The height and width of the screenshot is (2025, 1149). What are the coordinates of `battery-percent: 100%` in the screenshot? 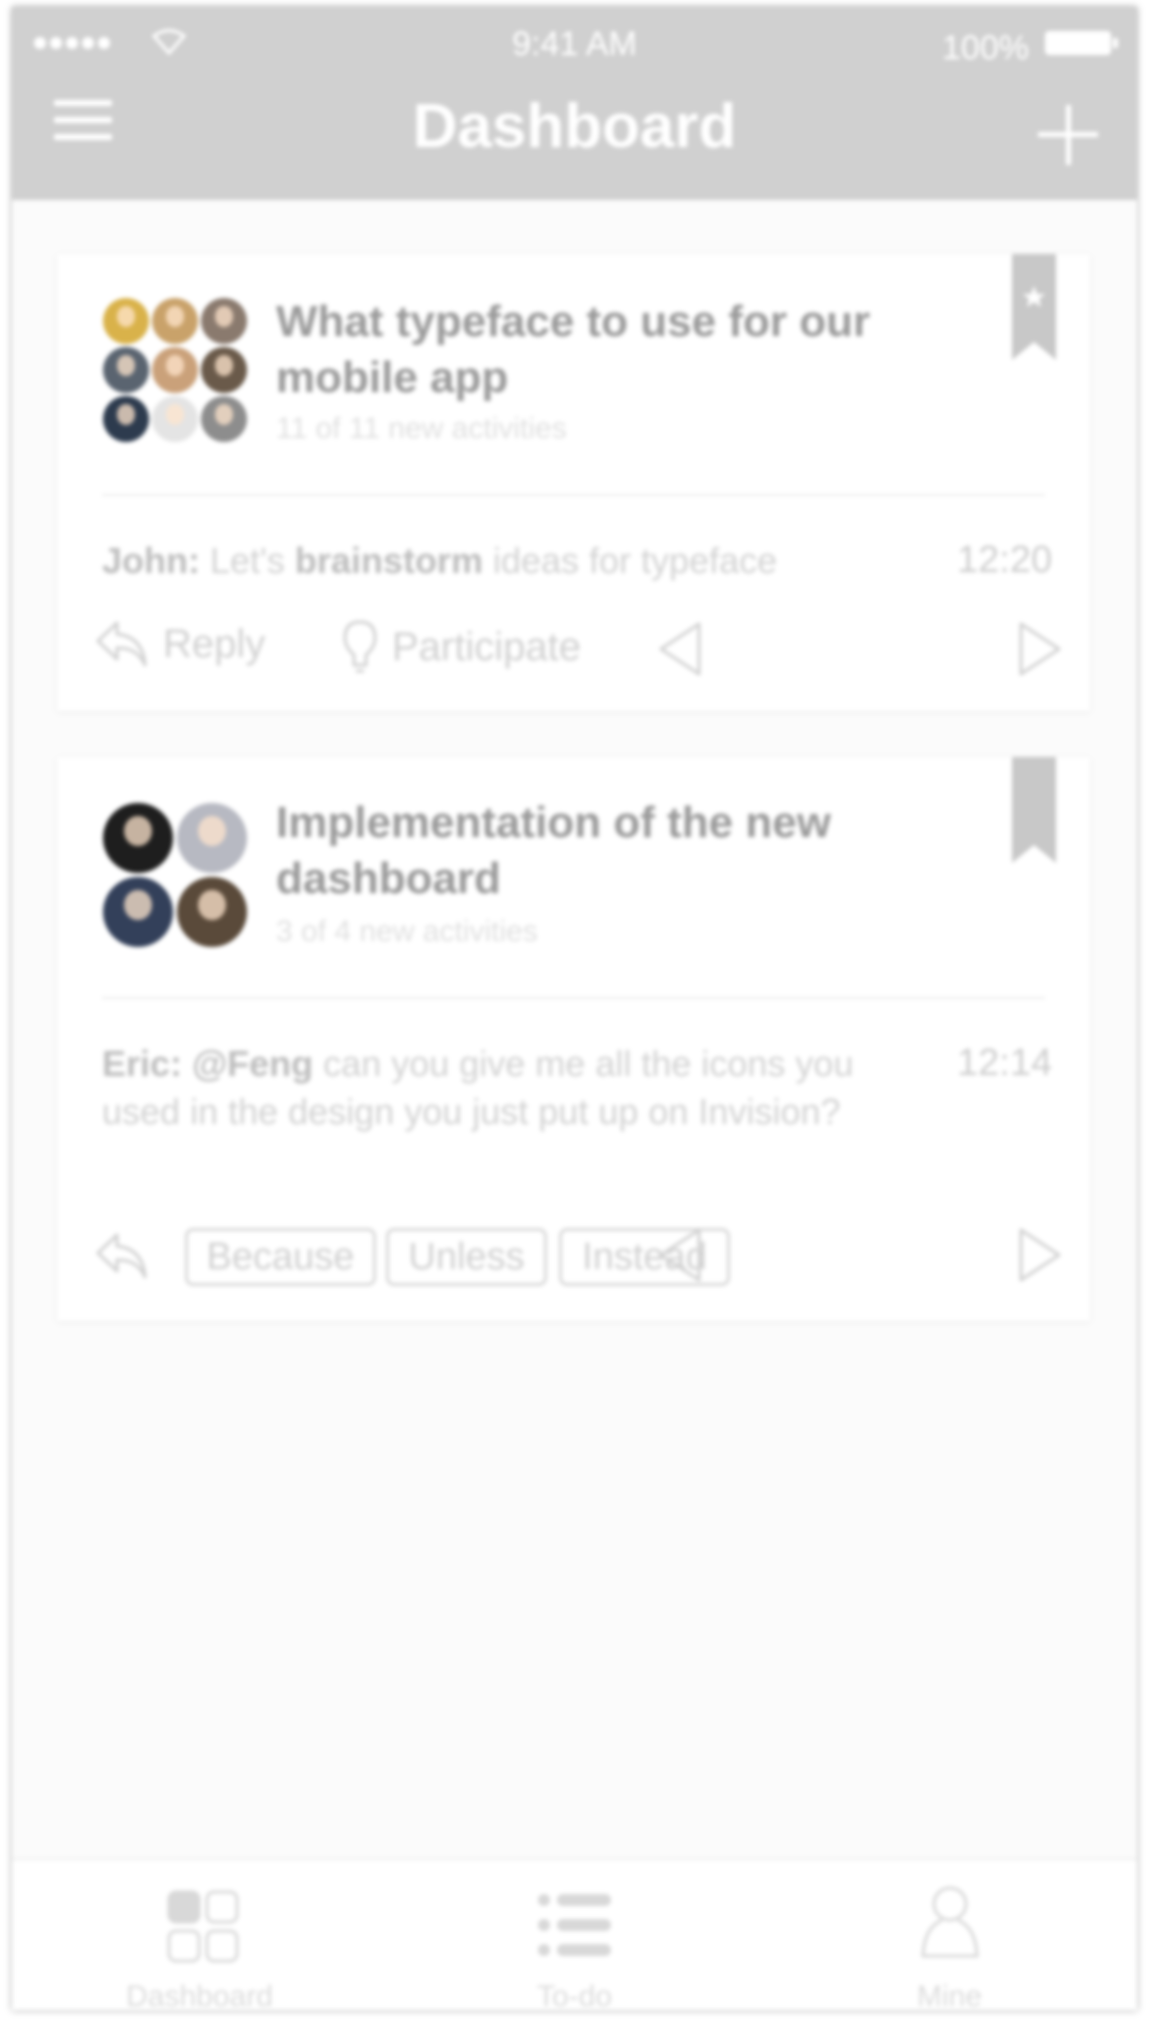 It's located at (985, 48).